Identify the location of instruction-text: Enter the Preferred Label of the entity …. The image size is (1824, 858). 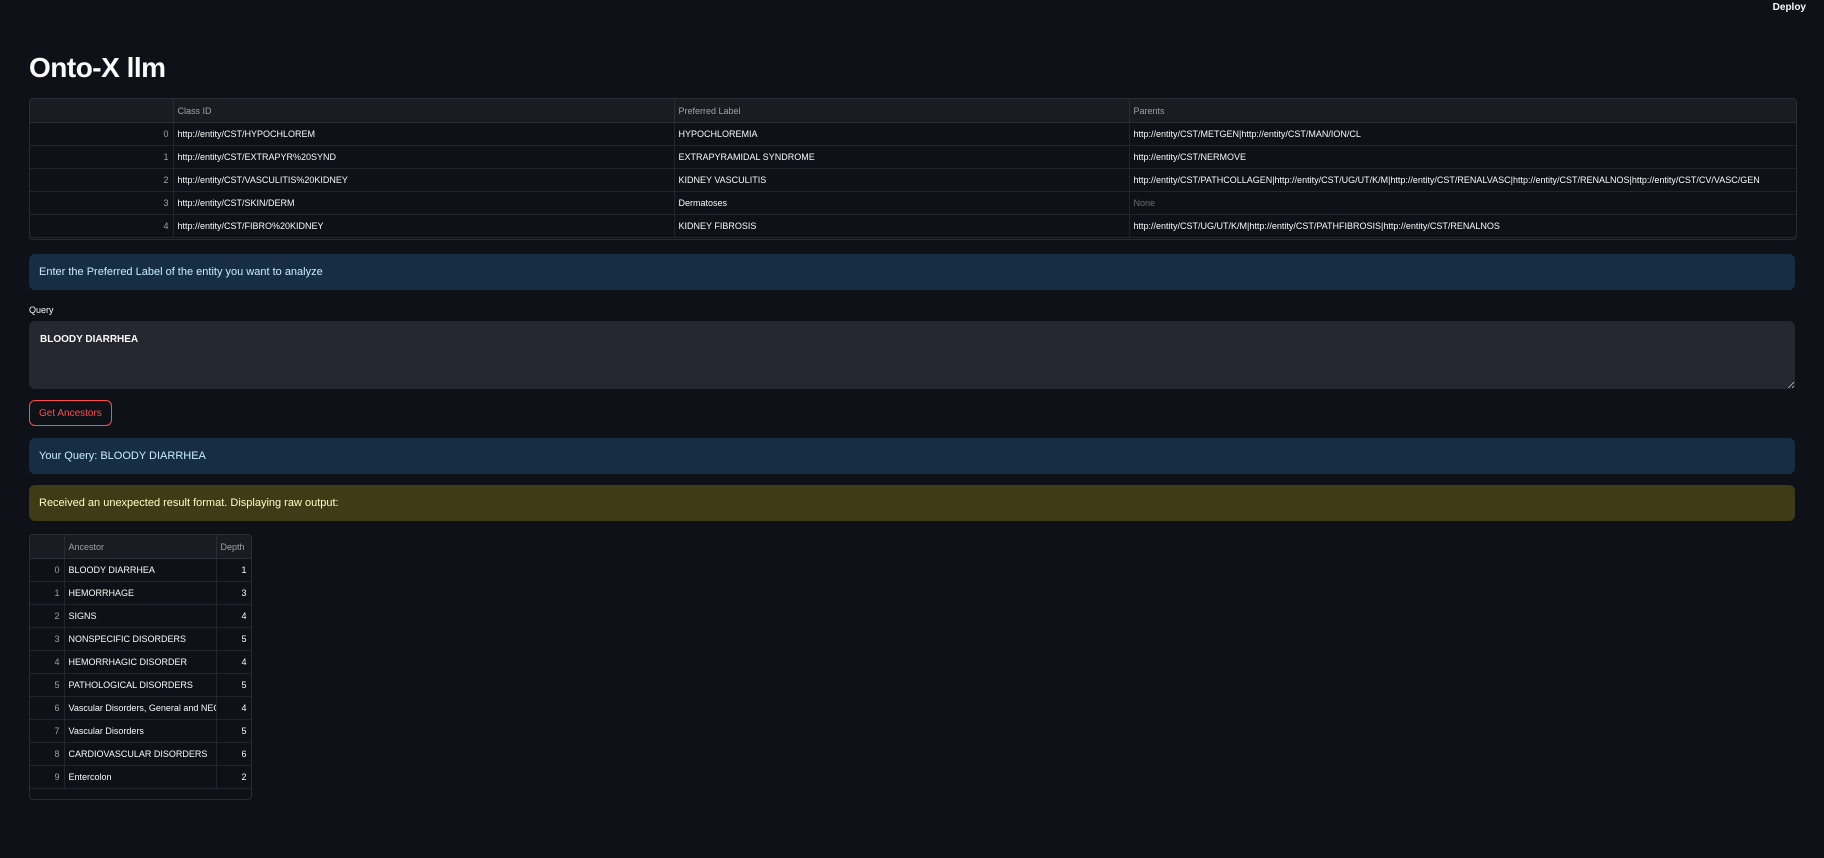
(181, 272).